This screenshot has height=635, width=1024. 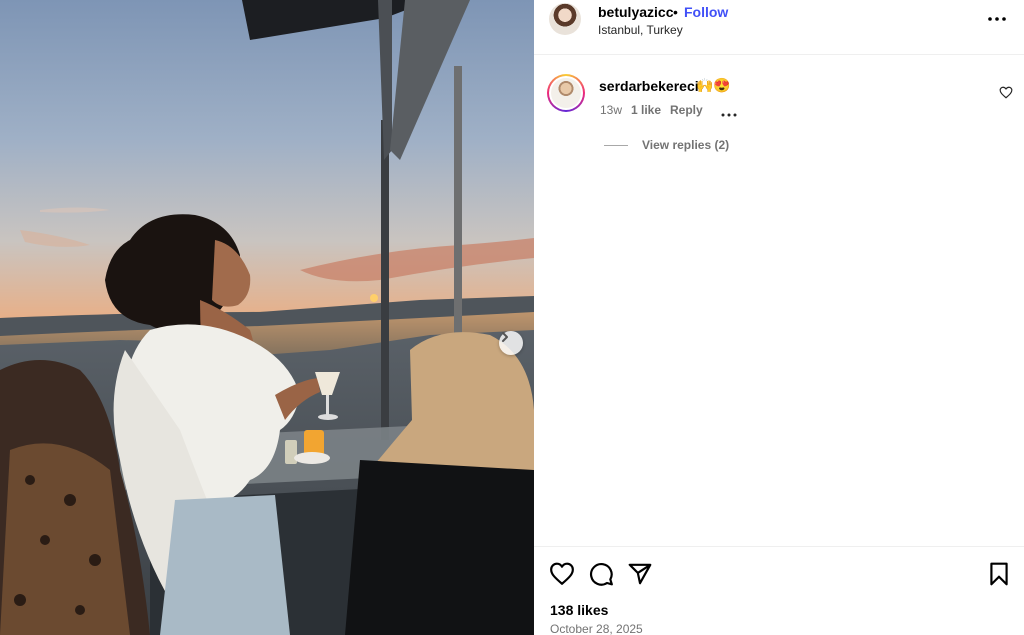 I want to click on heart-icon, so click(x=562, y=574).